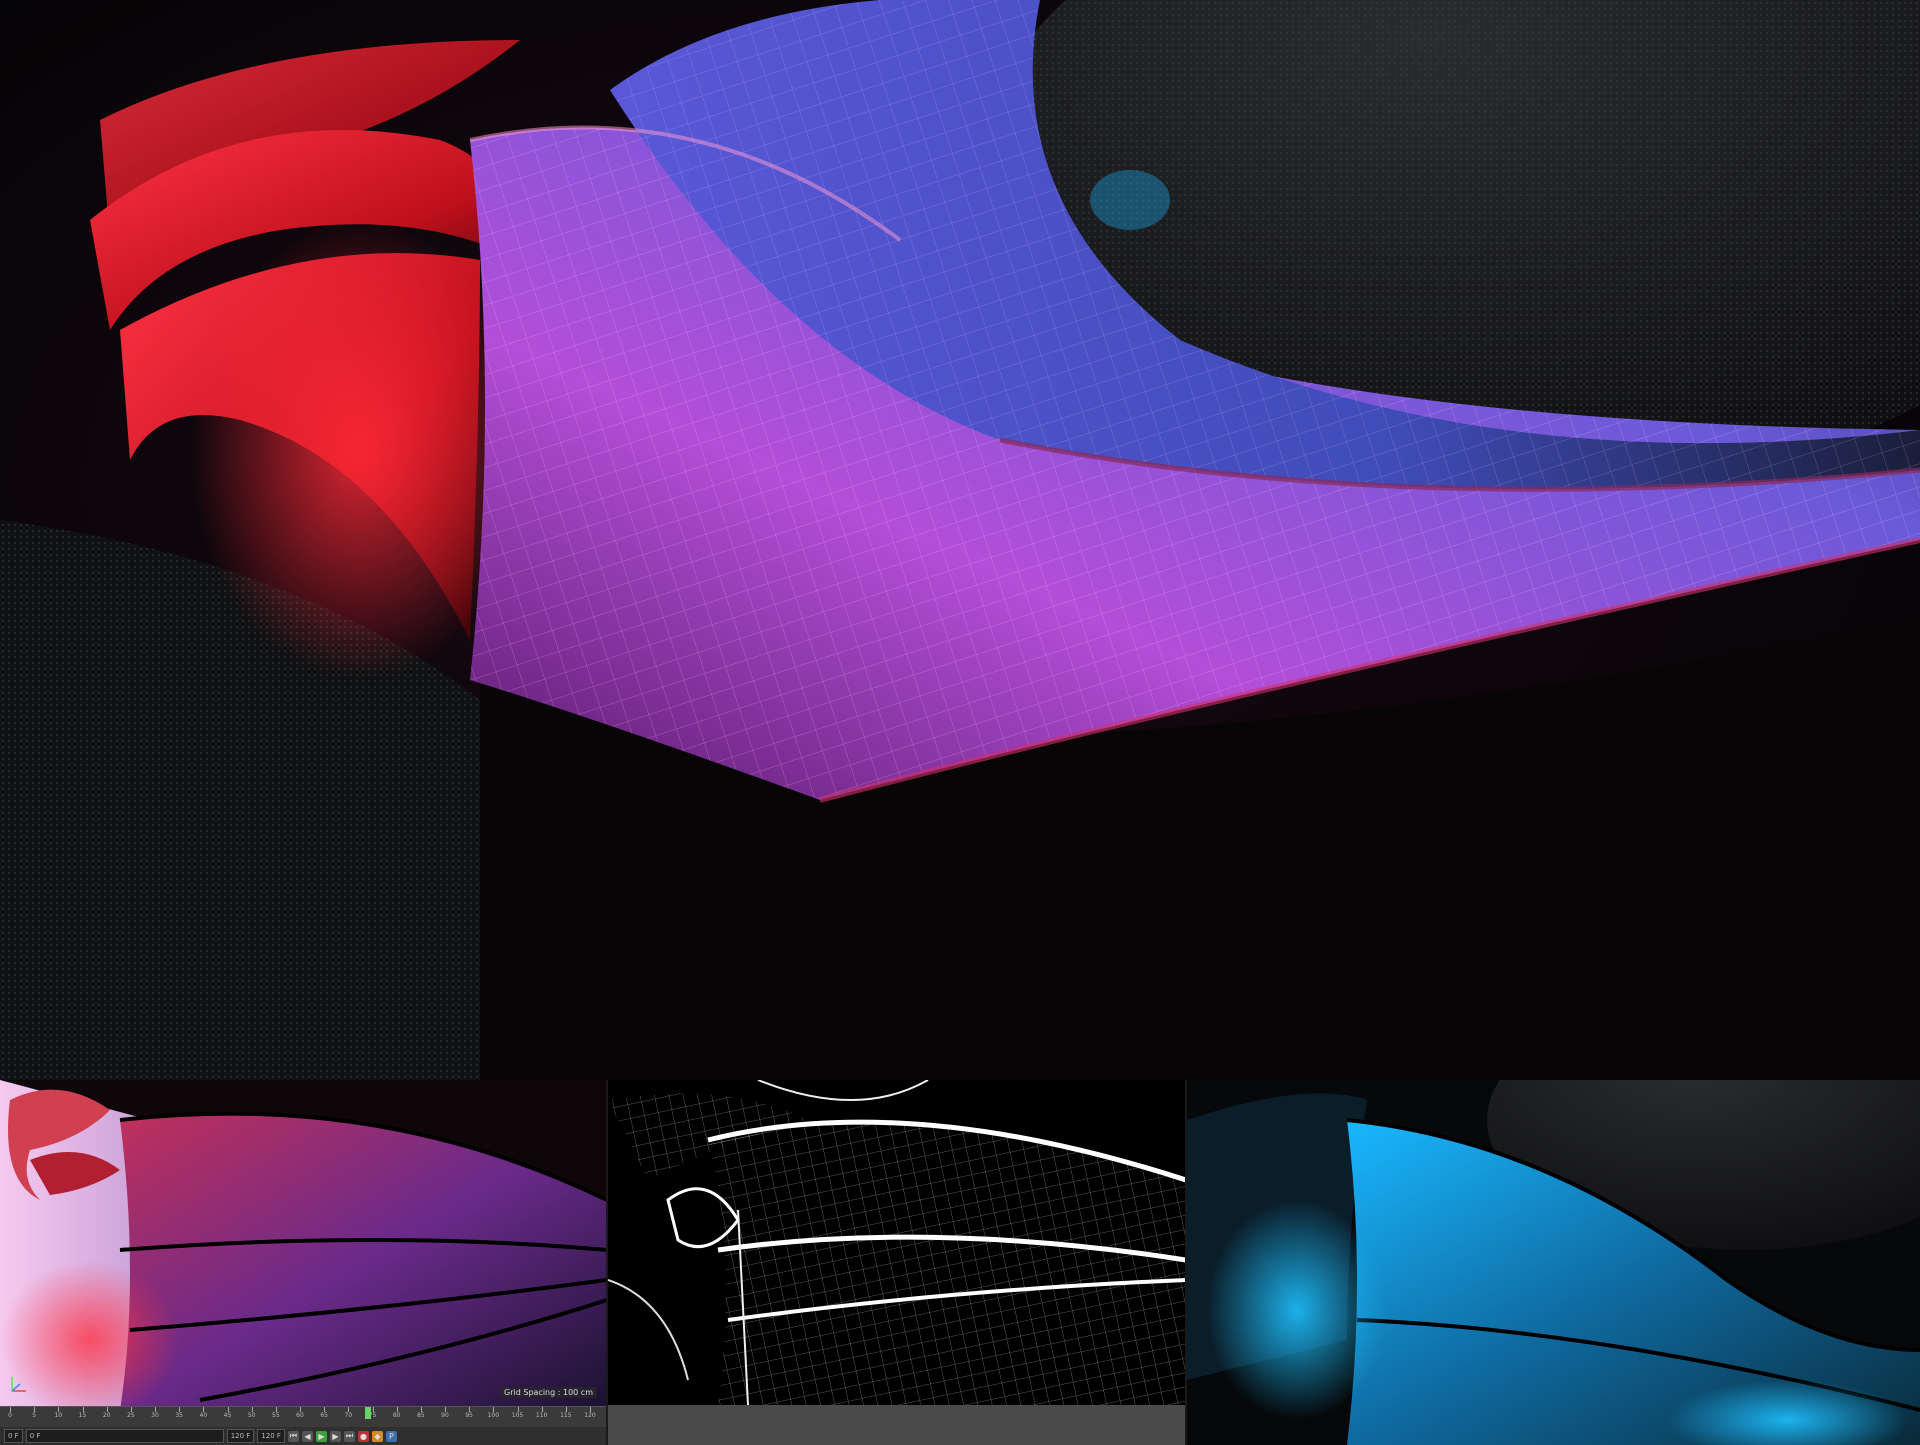 The image size is (1920, 1445). Describe the element at coordinates (396, 1415) in the screenshot. I see `ruler-tick-label: 80` at that location.